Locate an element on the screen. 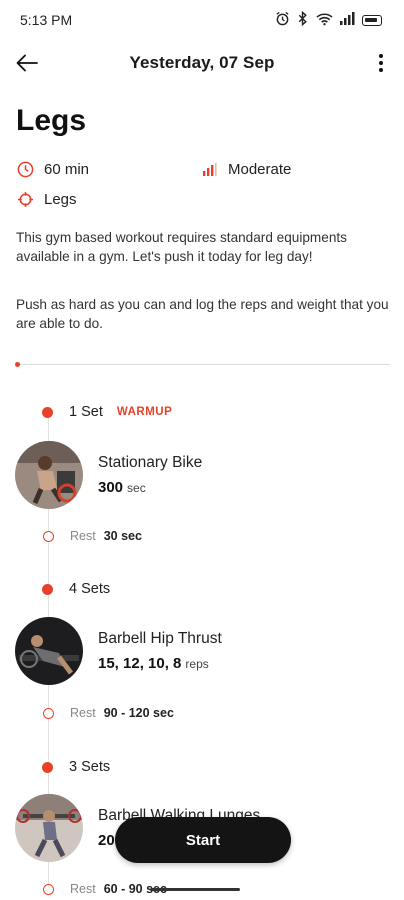 Image resolution: width=404 pixels, height=900 pixels. battery-icon is located at coordinates (372, 20).